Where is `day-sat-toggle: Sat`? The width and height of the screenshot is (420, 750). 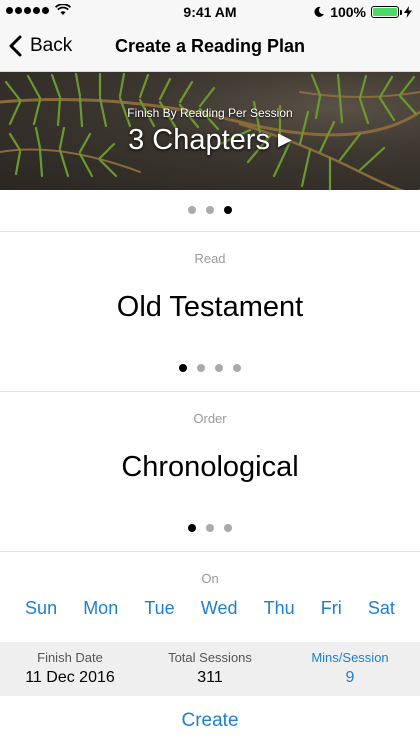 day-sat-toggle: Sat is located at coordinates (381, 608).